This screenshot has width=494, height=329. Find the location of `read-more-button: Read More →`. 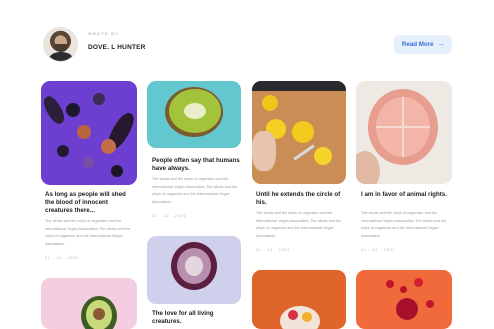

read-more-button: Read More → is located at coordinates (423, 44).